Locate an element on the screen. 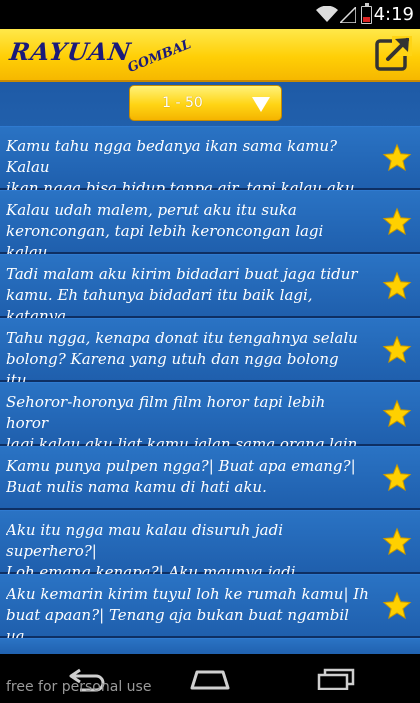 This screenshot has height=703, width=420. dropdown-arrow-icon is located at coordinates (261, 104).